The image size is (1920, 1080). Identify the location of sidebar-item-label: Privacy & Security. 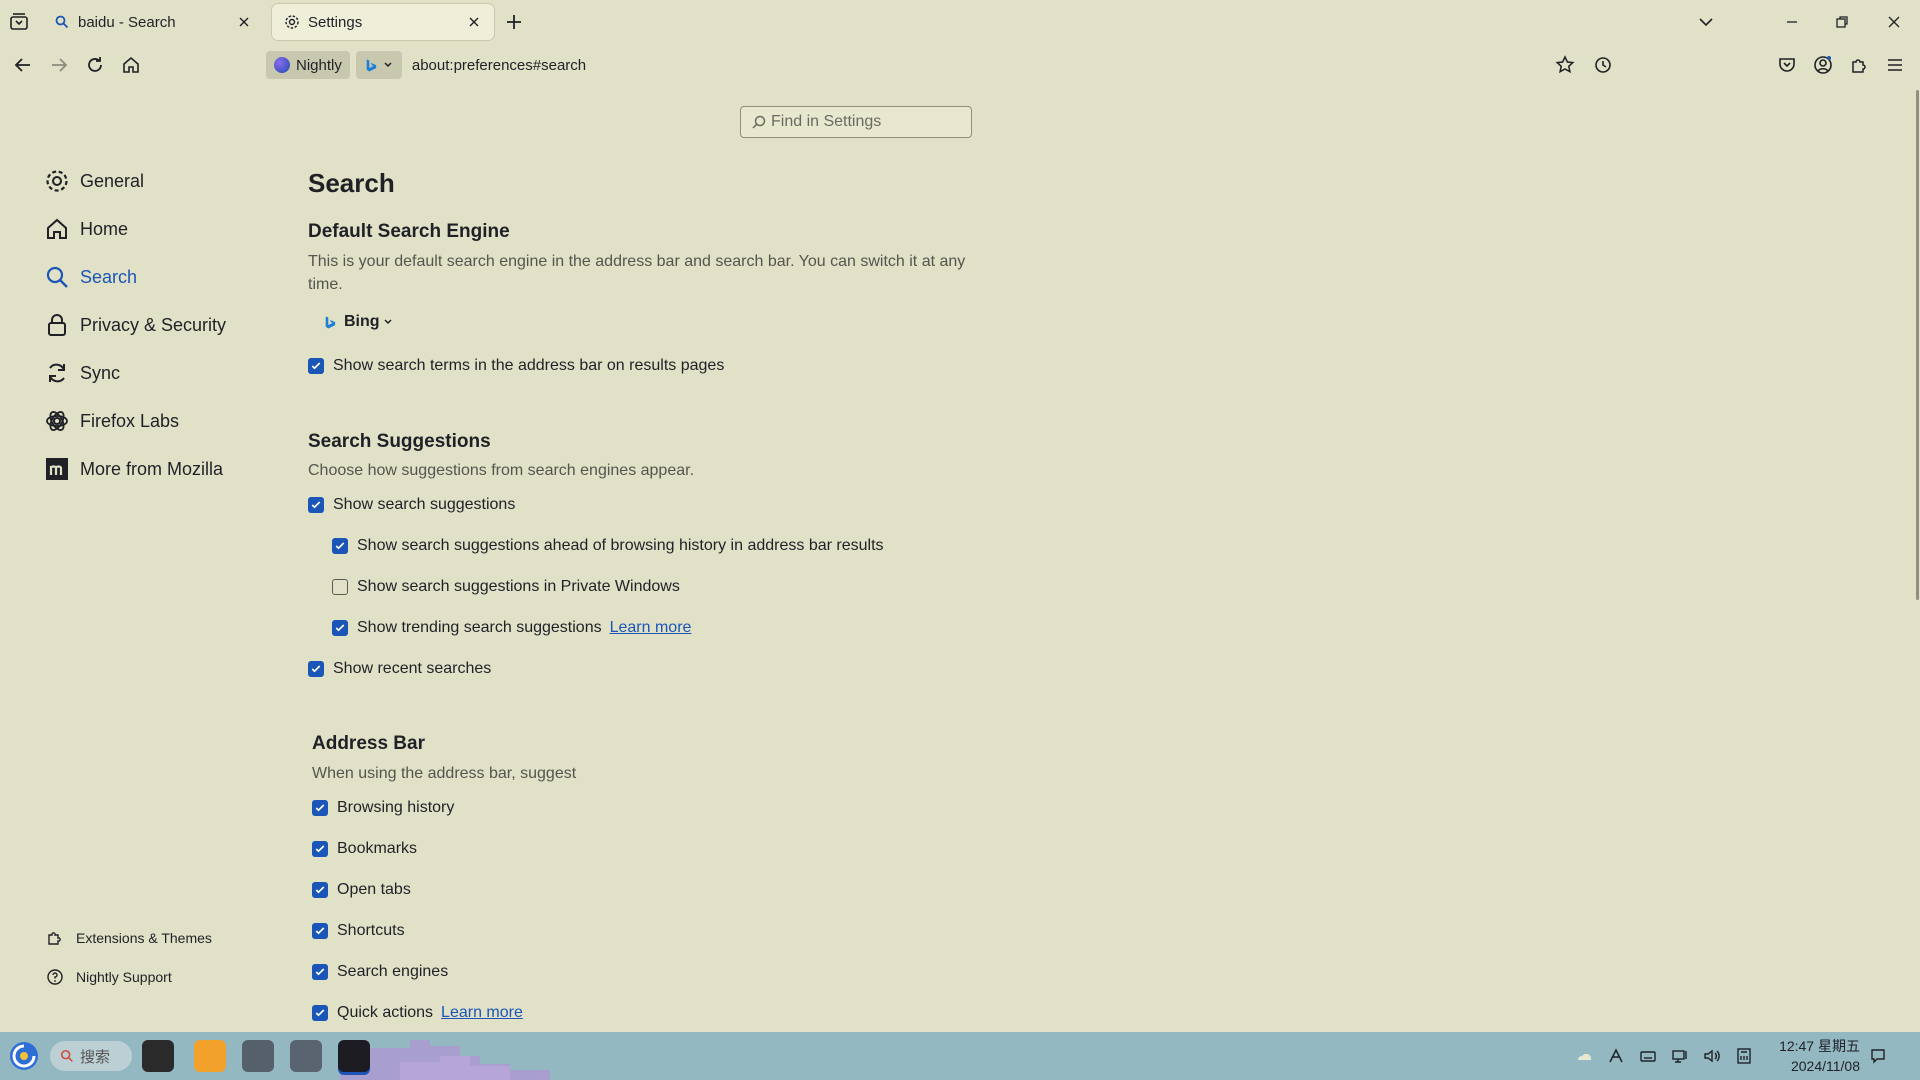
(153, 324).